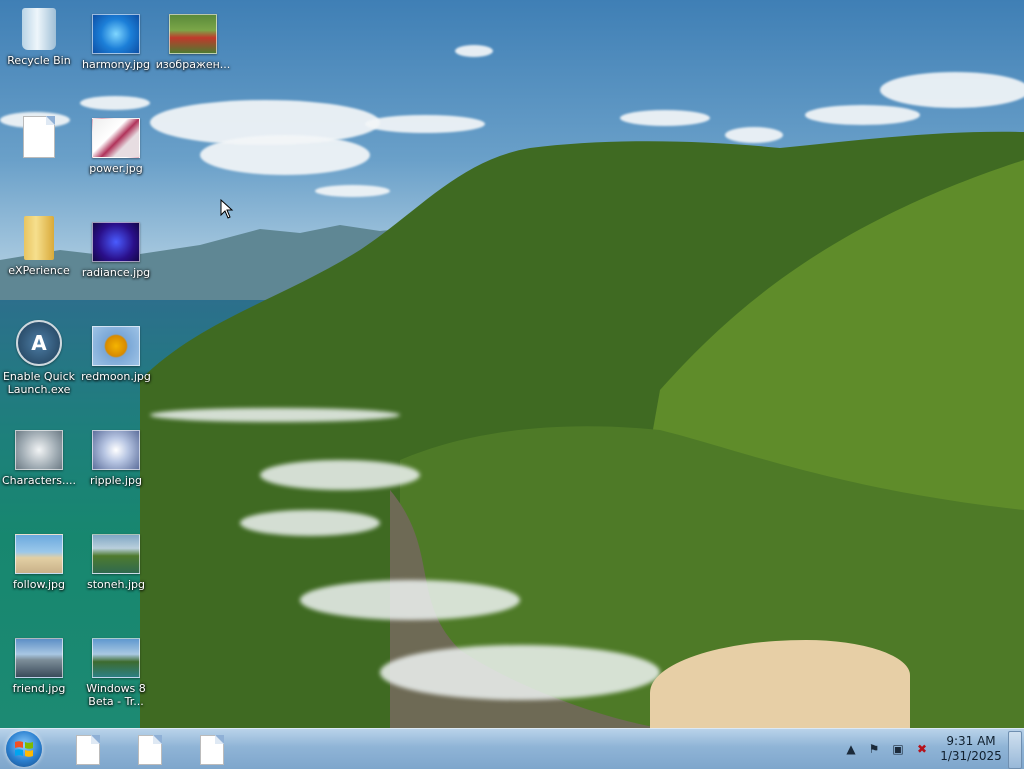 The width and height of the screenshot is (1024, 769). I want to click on speaker-muted-icon: ✖, so click(922, 749).